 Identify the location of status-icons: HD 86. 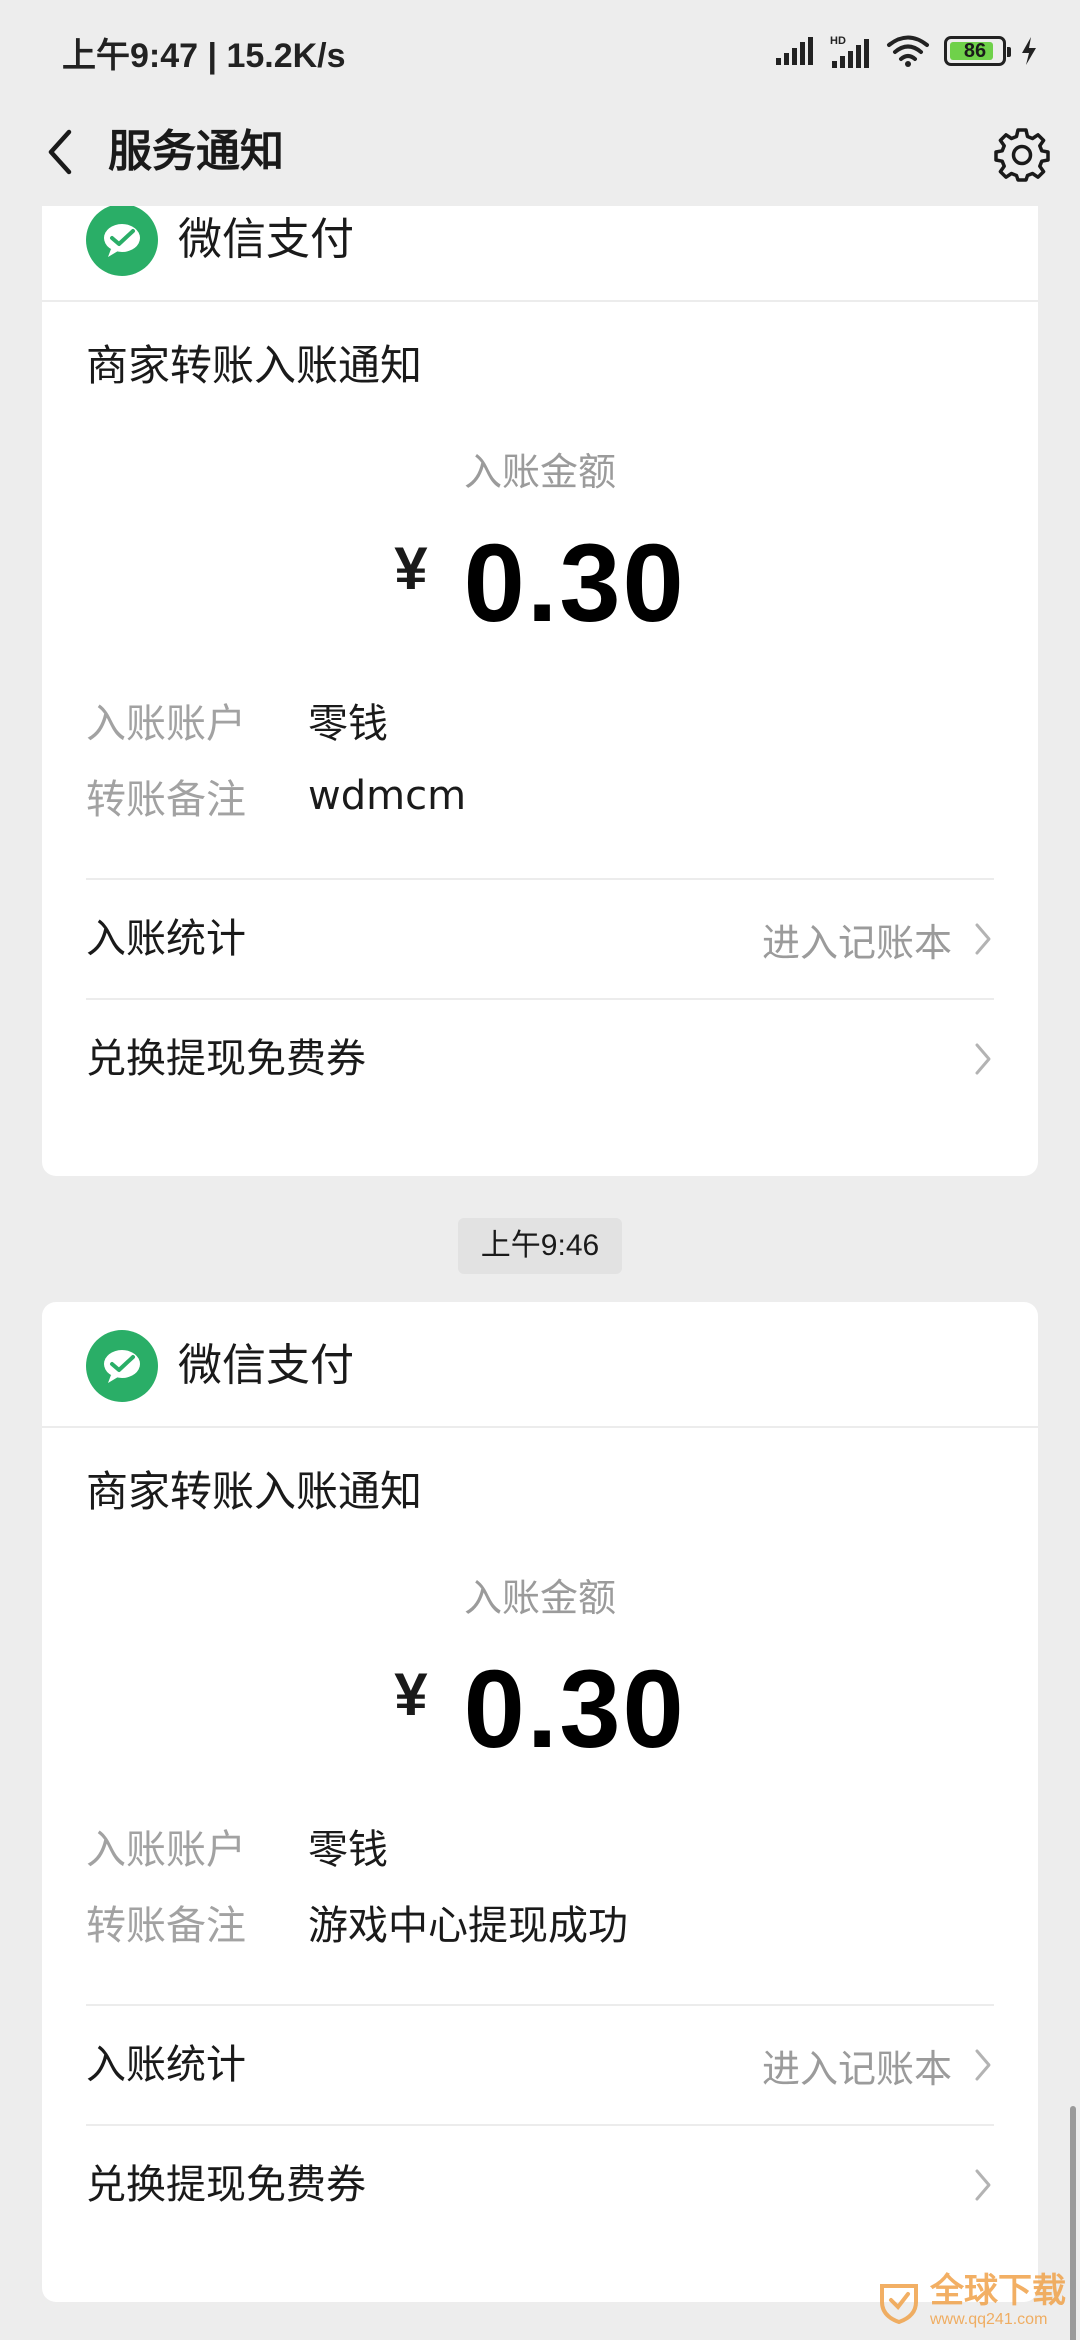
(906, 51).